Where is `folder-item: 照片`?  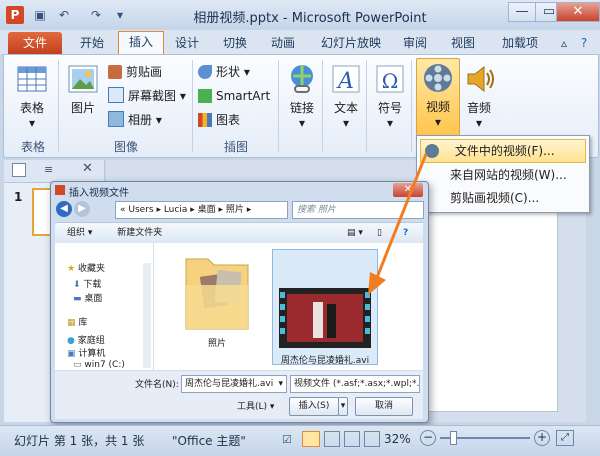 folder-item: 照片 is located at coordinates (217, 306).